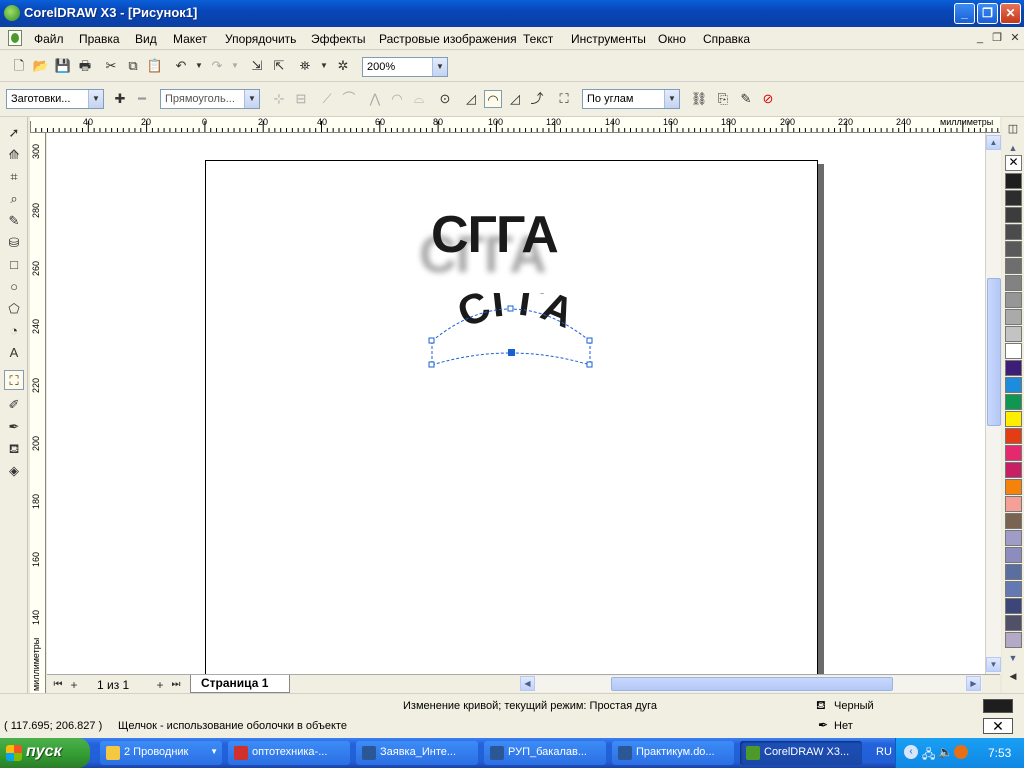  Describe the element at coordinates (405, 67) in the screenshot. I see `zoom-level-select: 200% ▼` at that location.